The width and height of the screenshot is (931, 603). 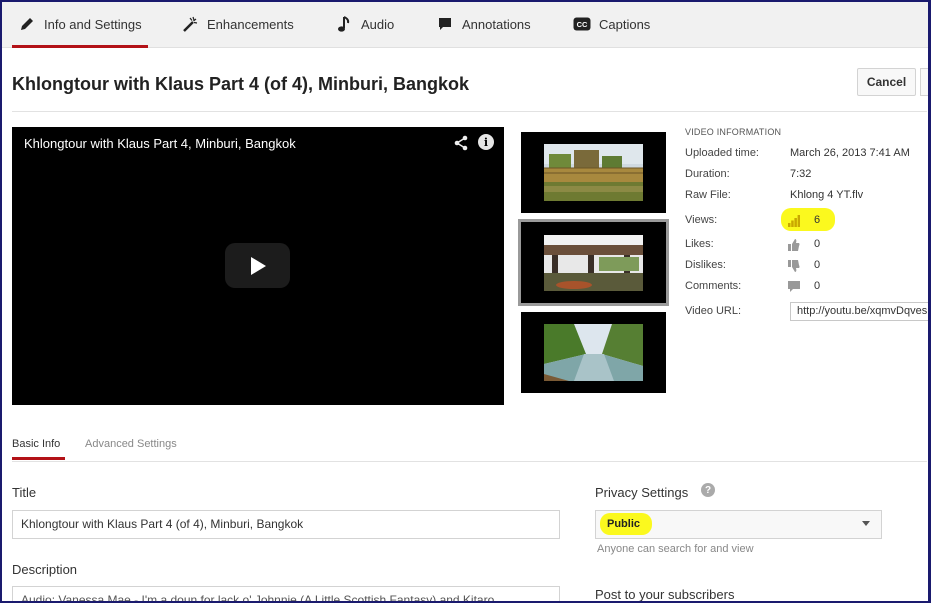 I want to click on play-icon, so click(x=258, y=265).